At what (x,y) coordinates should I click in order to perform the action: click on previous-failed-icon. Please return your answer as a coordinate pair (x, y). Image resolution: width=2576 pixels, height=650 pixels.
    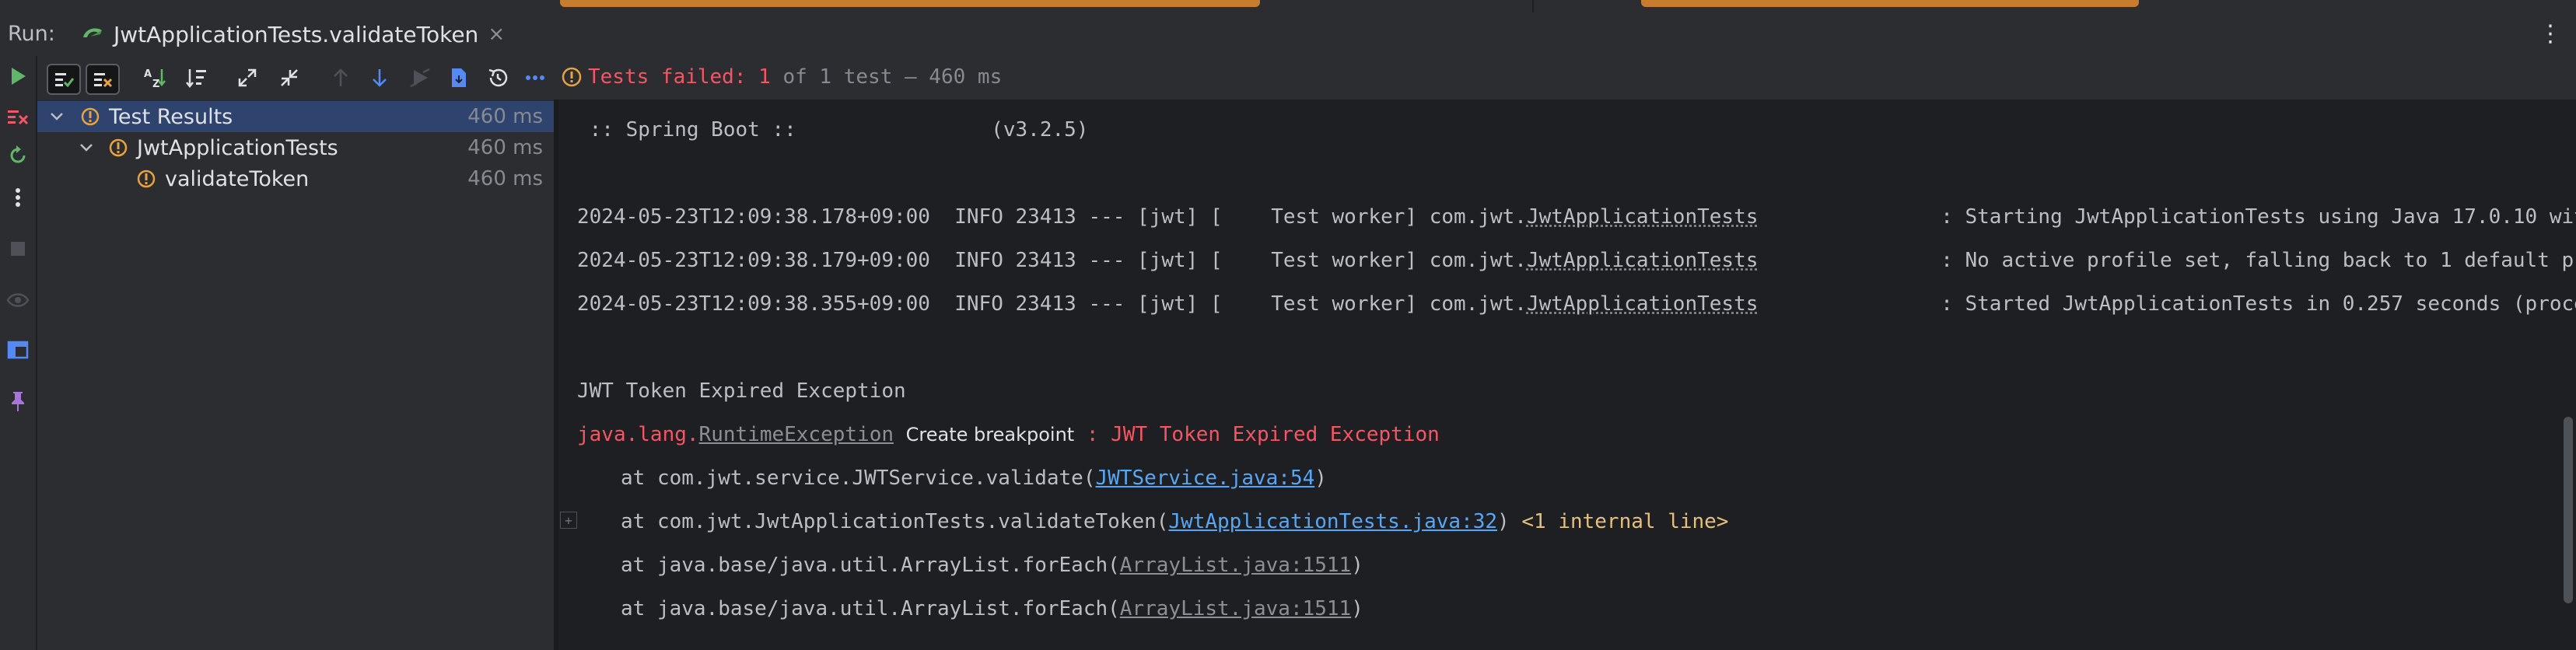
    Looking at the image, I should click on (341, 78).